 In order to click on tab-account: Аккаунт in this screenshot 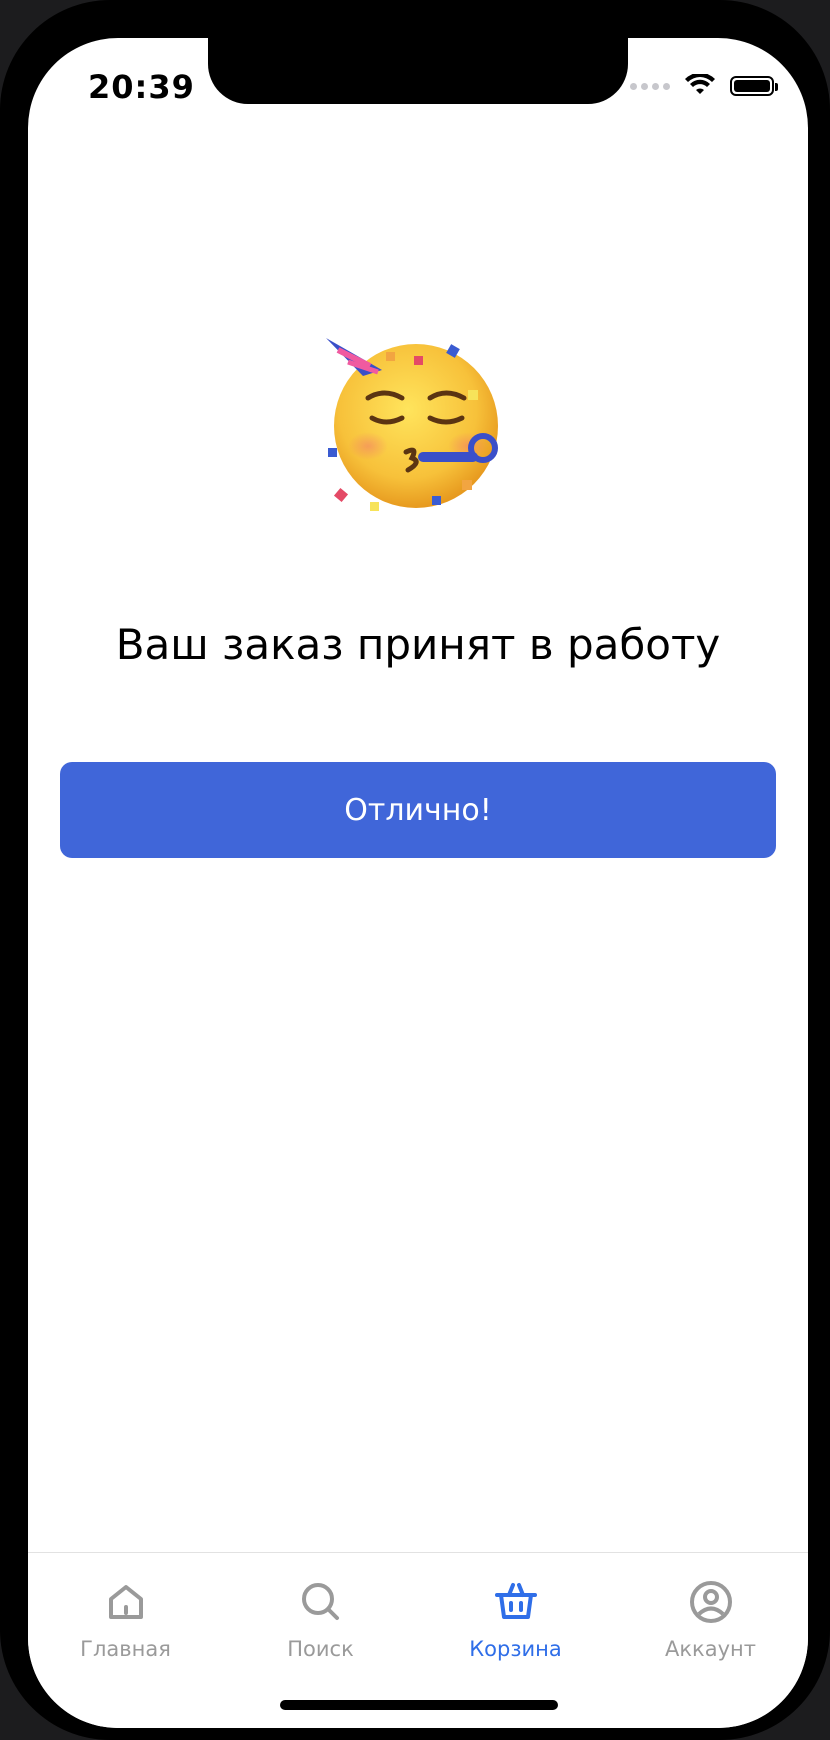, I will do `click(710, 1619)`.